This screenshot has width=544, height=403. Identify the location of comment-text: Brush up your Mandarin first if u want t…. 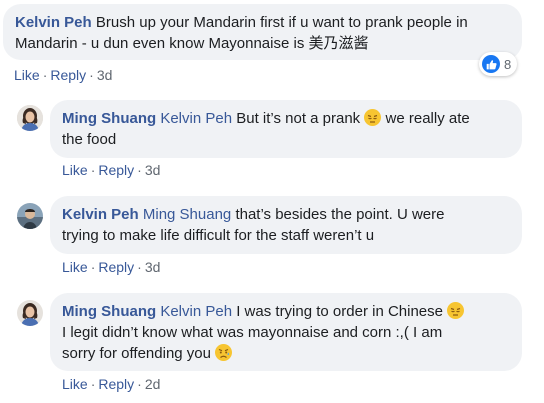
(281, 22).